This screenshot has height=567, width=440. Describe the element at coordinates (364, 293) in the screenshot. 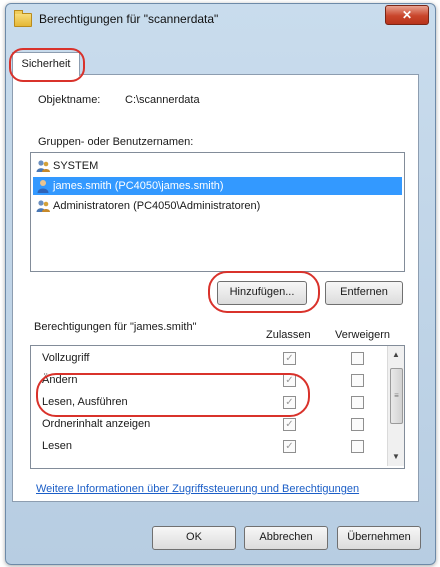

I see `remove-button: Entfernen` at that location.